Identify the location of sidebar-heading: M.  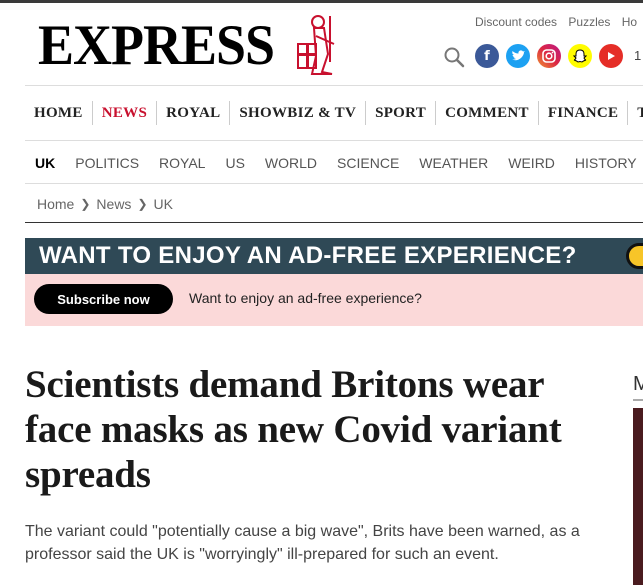
(638, 384).